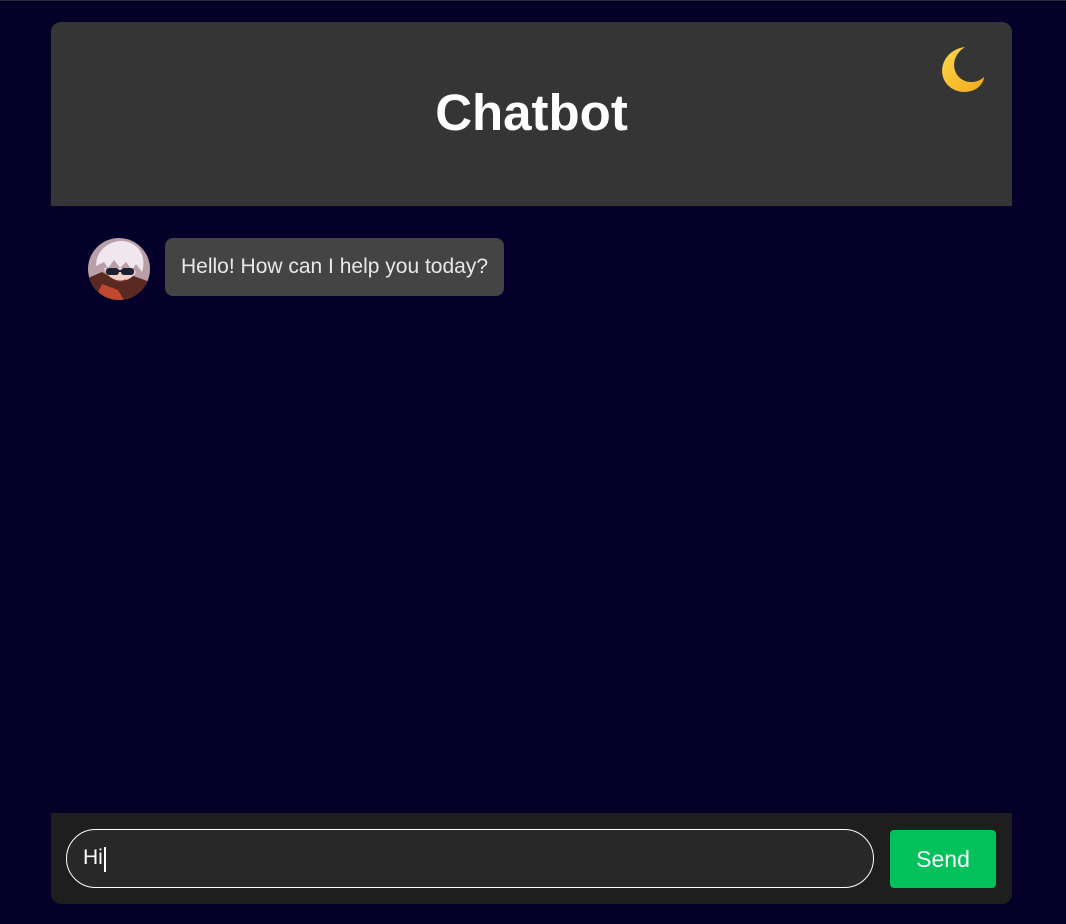 The height and width of the screenshot is (924, 1066). Describe the element at coordinates (335, 267) in the screenshot. I see `message-bubble: Hello! How can I help you today?` at that location.